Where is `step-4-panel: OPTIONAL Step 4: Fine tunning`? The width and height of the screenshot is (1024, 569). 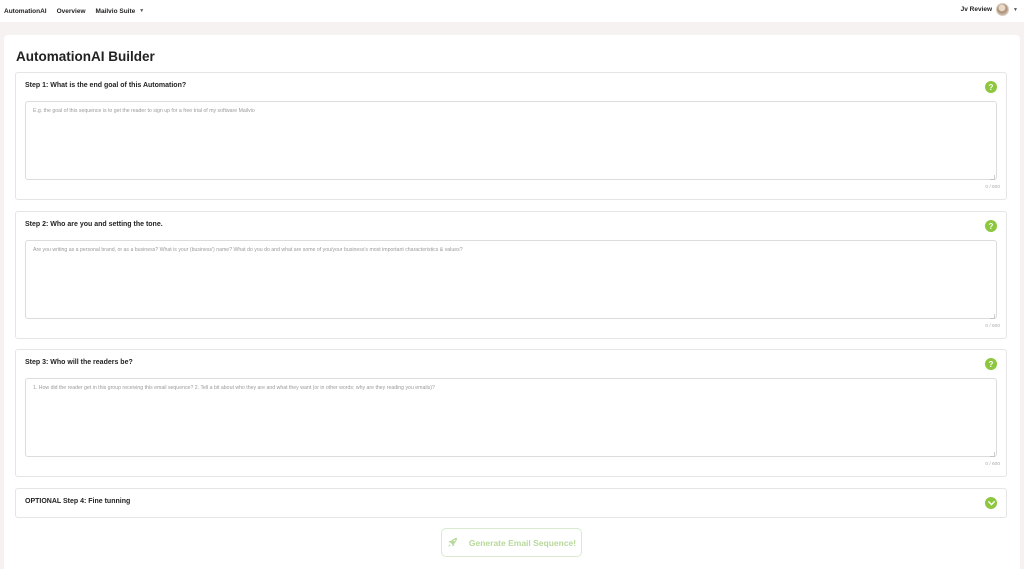 step-4-panel: OPTIONAL Step 4: Fine tunning is located at coordinates (511, 503).